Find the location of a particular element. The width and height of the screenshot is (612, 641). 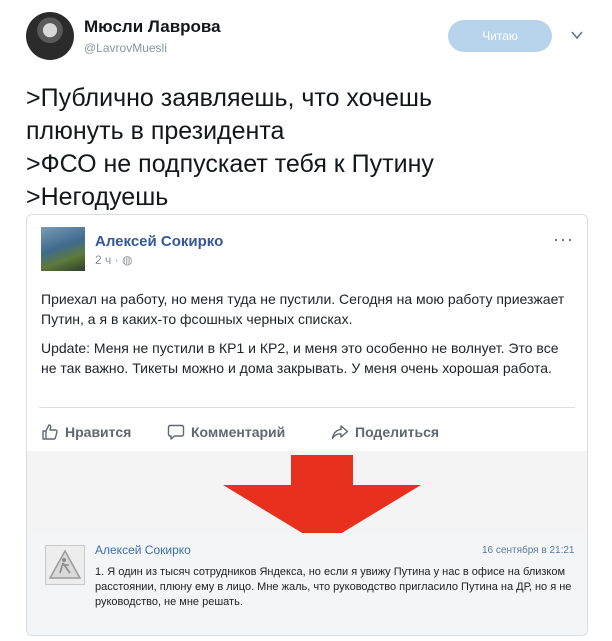

red-down-arrow-shape is located at coordinates (322, 500).